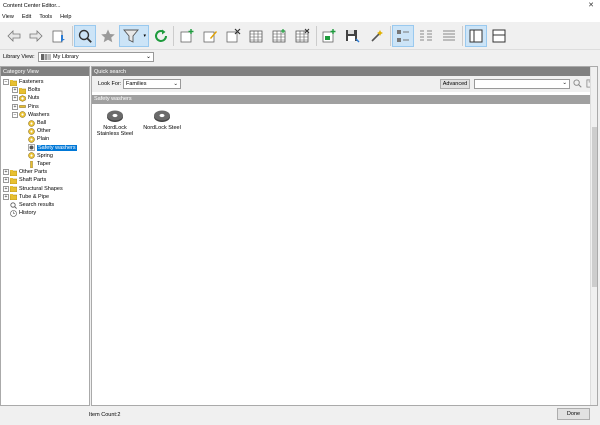  Describe the element at coordinates (115, 123) in the screenshot. I see `family-item: NordLock Stainless Steel` at that location.